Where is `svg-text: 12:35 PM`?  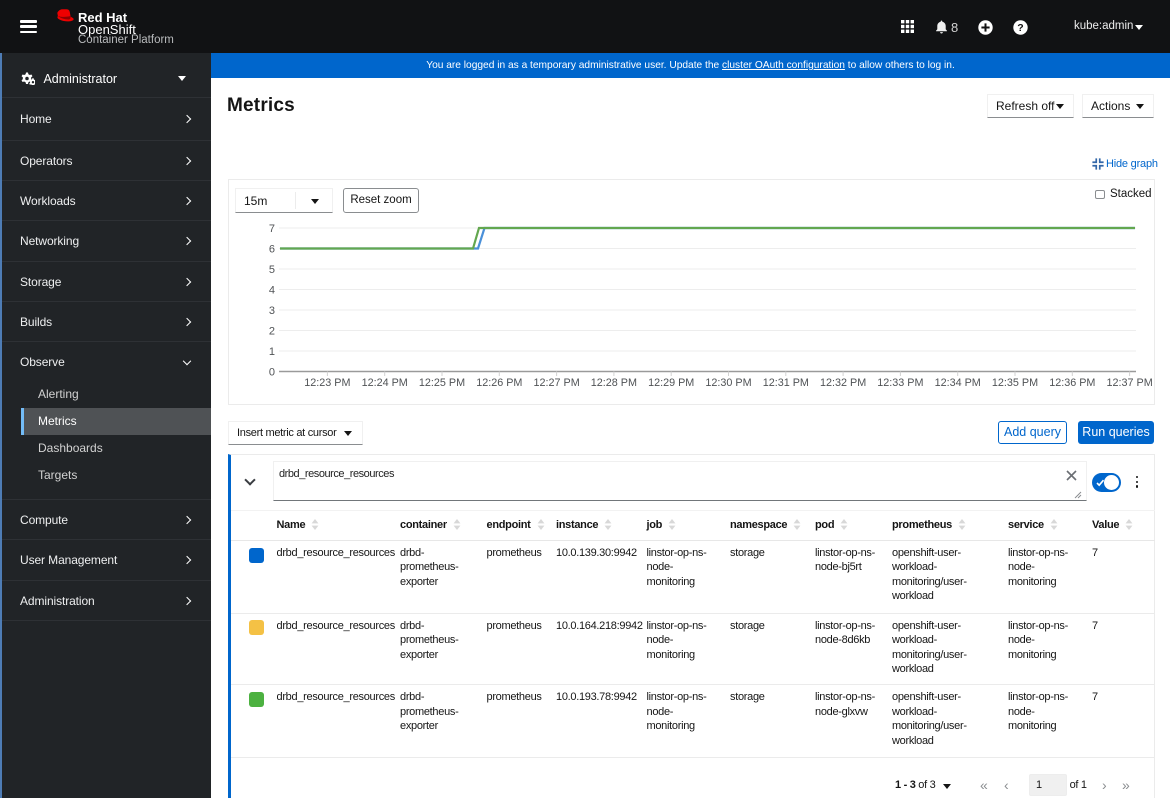 svg-text: 12:35 PM is located at coordinates (1015, 383).